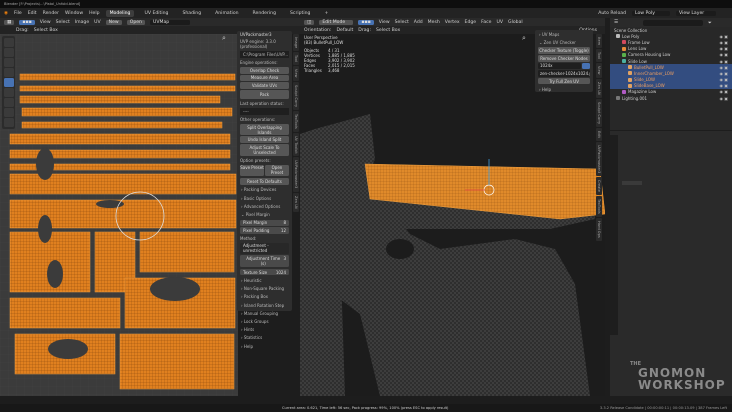  I want to click on section-packing-devices: › Packing Devices, so click(264, 190).